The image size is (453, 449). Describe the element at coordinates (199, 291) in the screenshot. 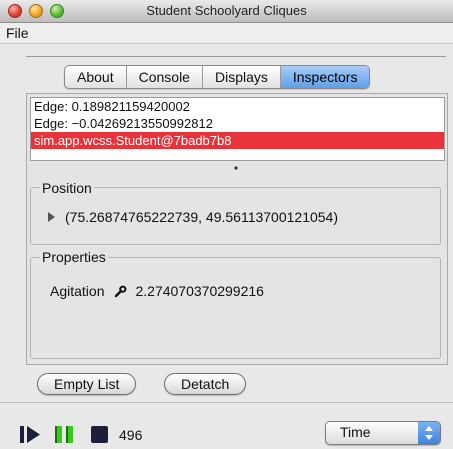

I see `property-value: 2.274070370299216` at that location.